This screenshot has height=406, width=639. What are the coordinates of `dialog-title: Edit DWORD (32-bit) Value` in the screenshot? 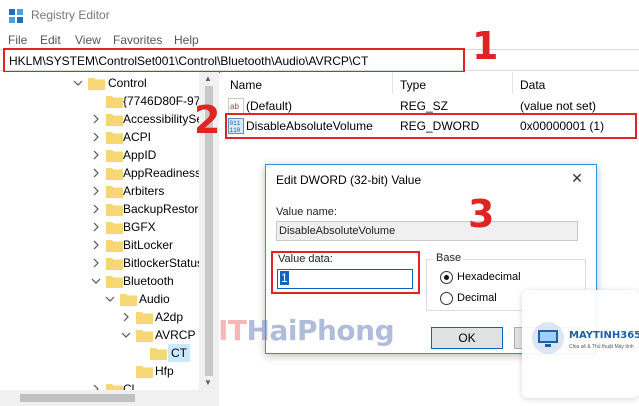 It's located at (349, 180).